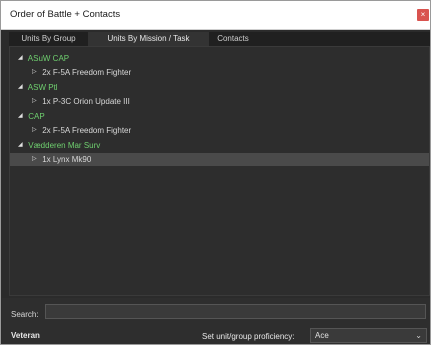 The height and width of the screenshot is (345, 431). I want to click on tab-label: Units By Group, so click(48, 38).